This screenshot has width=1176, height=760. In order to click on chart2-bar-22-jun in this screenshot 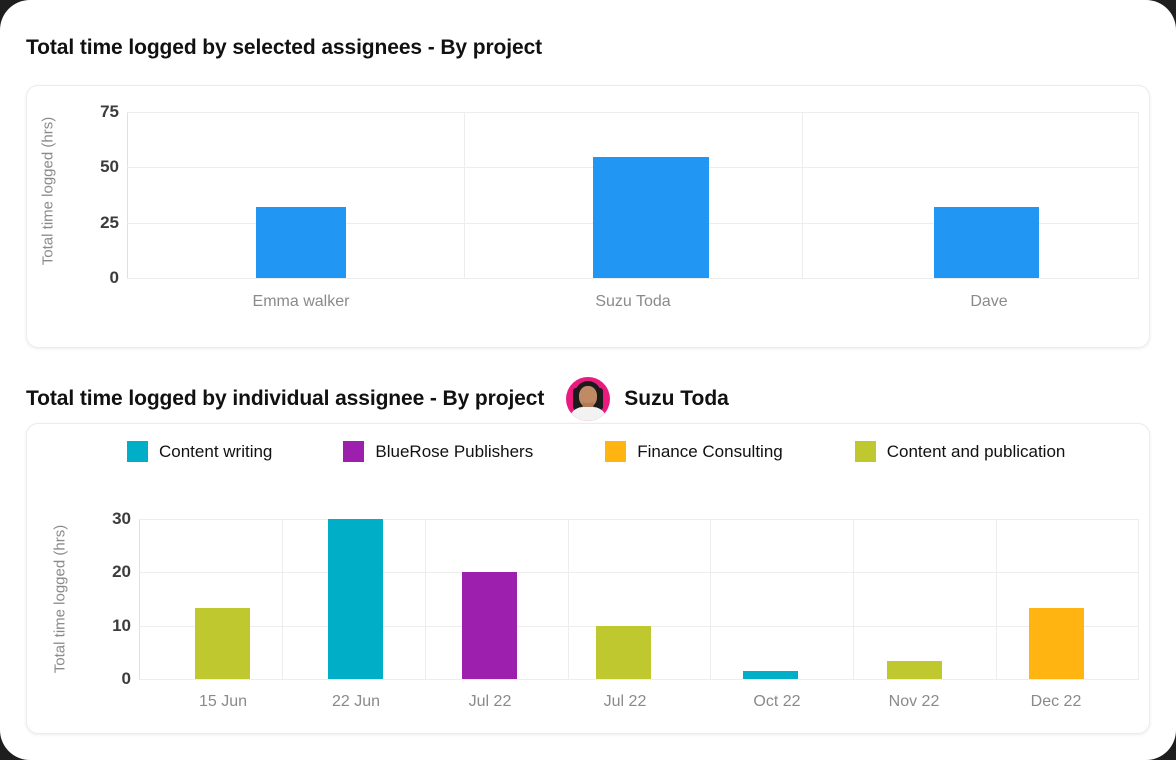, I will do `click(355, 599)`.